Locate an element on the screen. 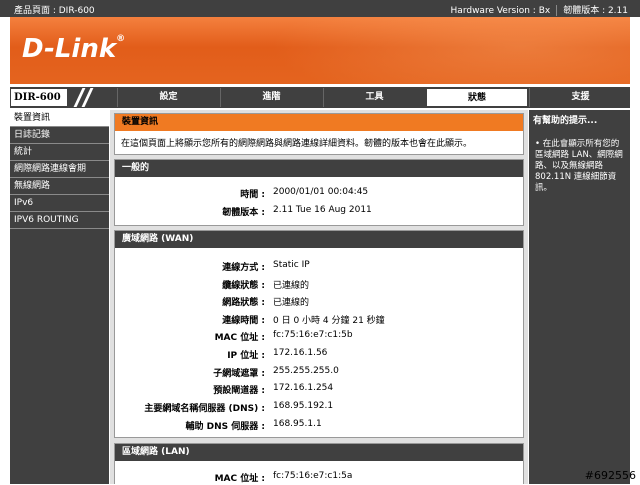 The height and width of the screenshot is (485, 640). sidebar-item-statistics: 統計 is located at coordinates (59, 152).